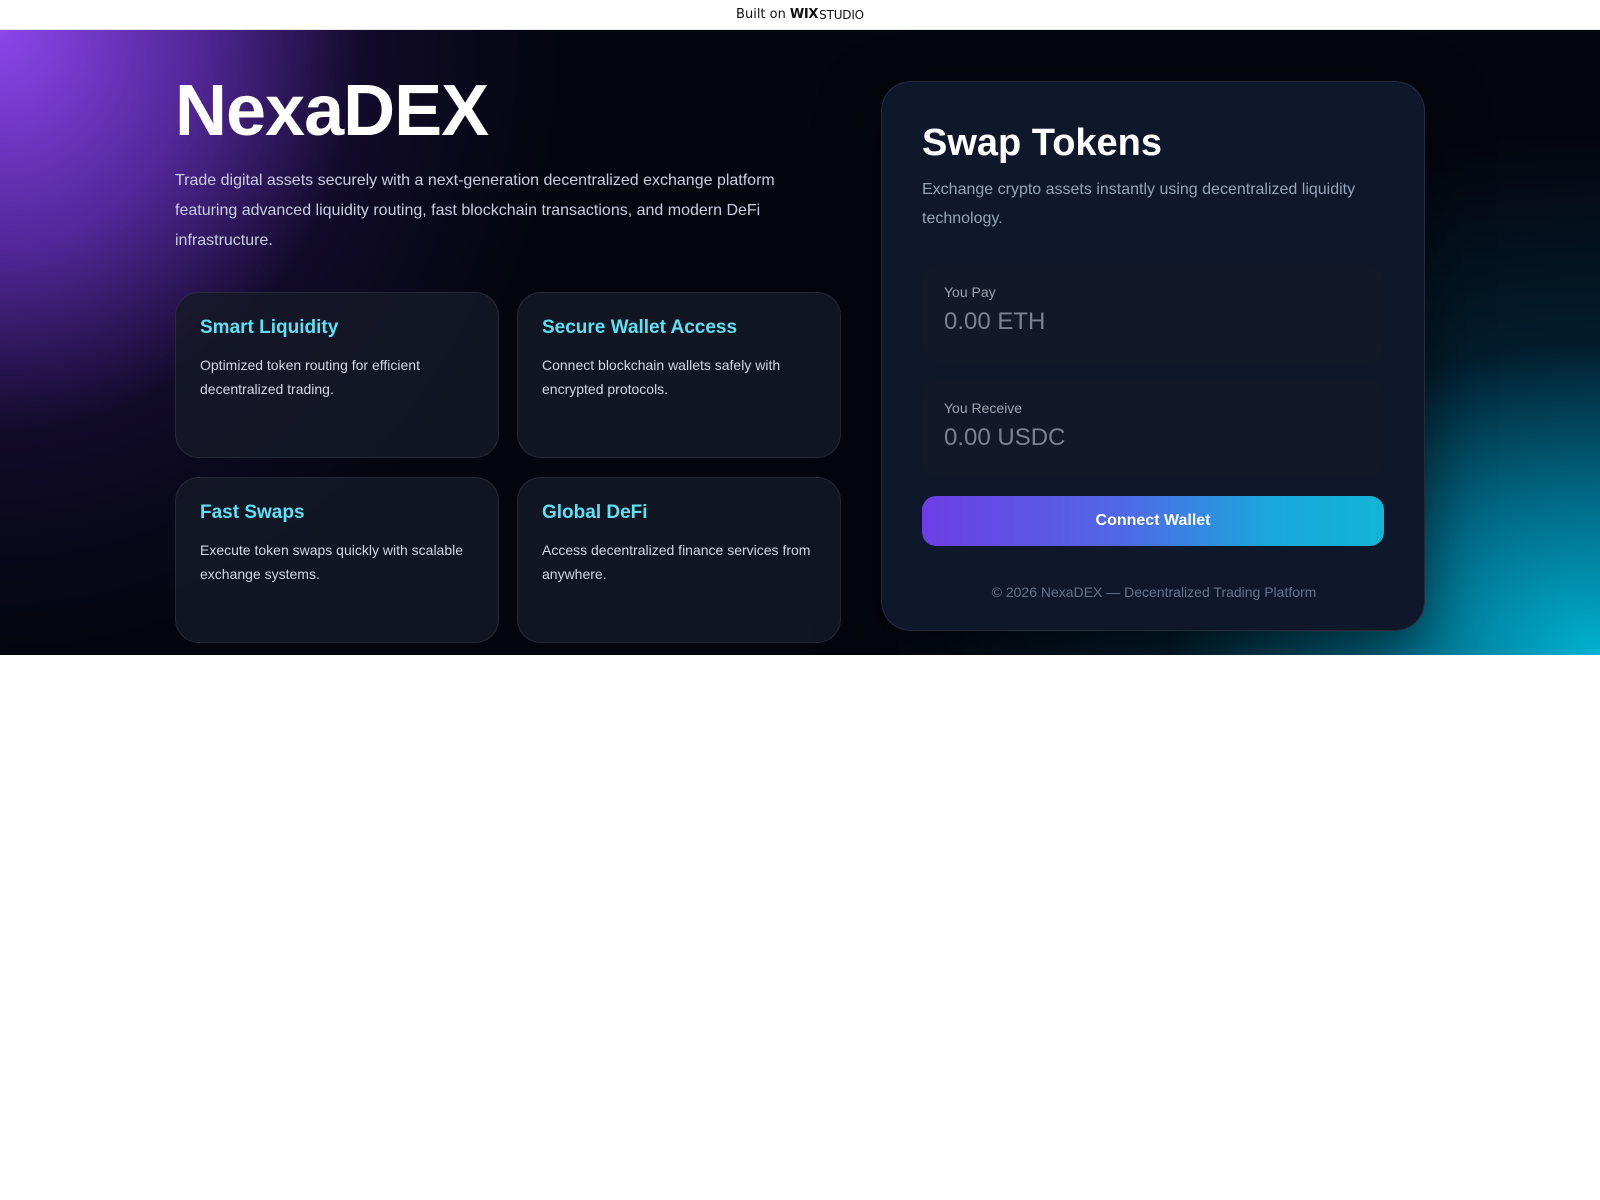 The height and width of the screenshot is (1200, 1600). Describe the element at coordinates (269, 327) in the screenshot. I see `feature-title: Smart Liquidity` at that location.